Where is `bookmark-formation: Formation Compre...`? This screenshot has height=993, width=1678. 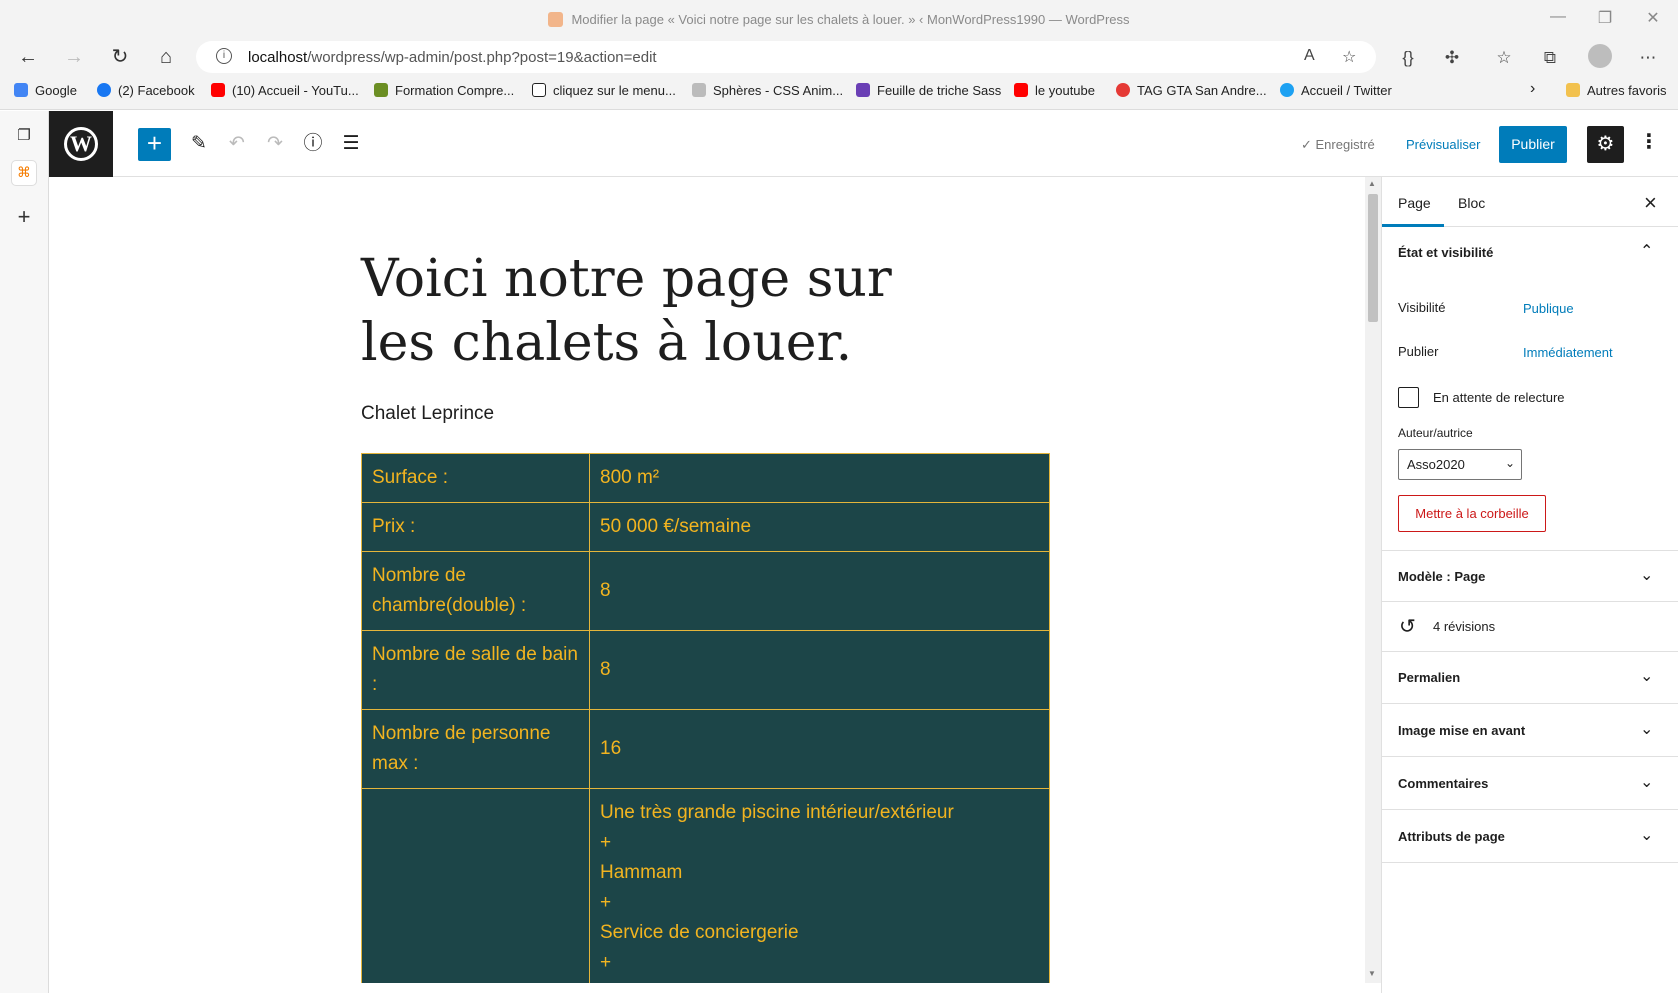
bookmark-formation: Formation Compre... is located at coordinates (444, 90).